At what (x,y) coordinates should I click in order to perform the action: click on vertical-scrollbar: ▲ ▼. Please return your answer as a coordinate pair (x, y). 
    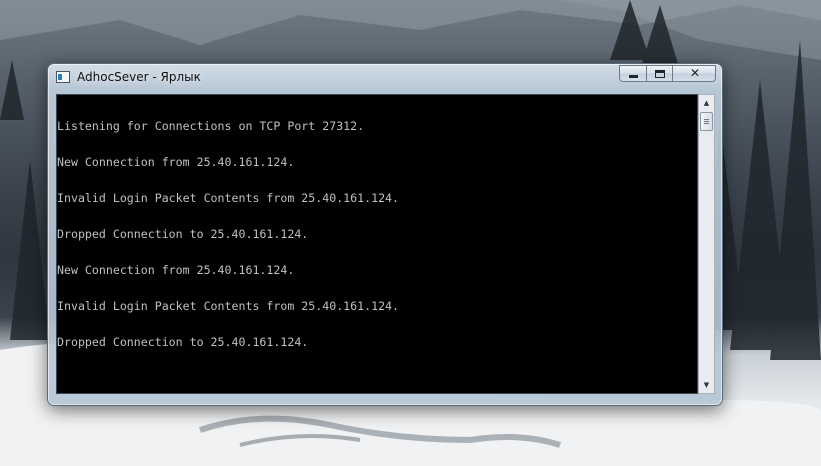
    Looking at the image, I should click on (706, 244).